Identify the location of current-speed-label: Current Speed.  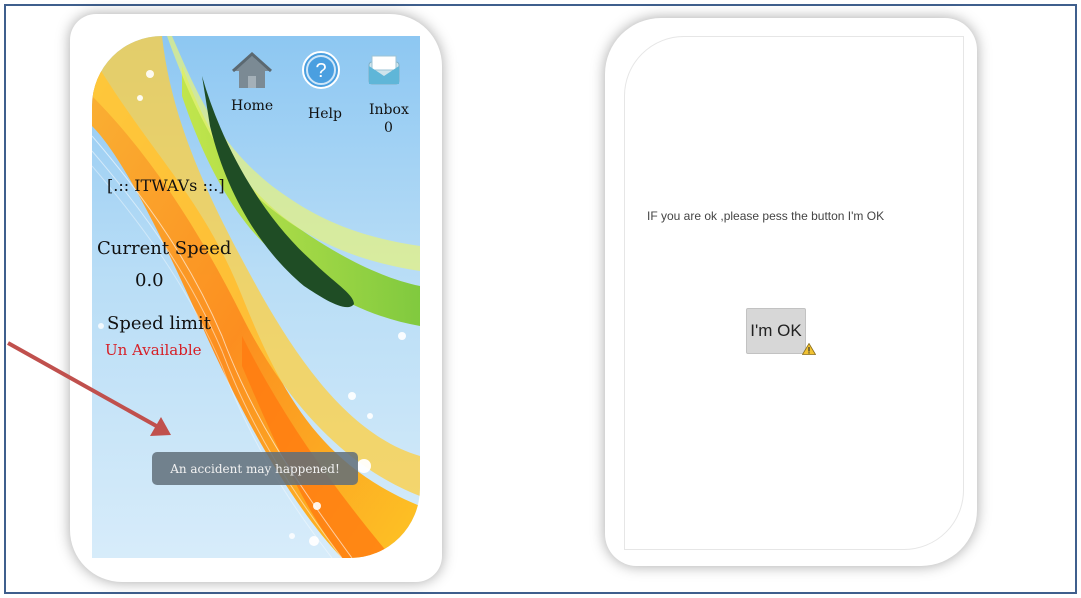
(164, 248).